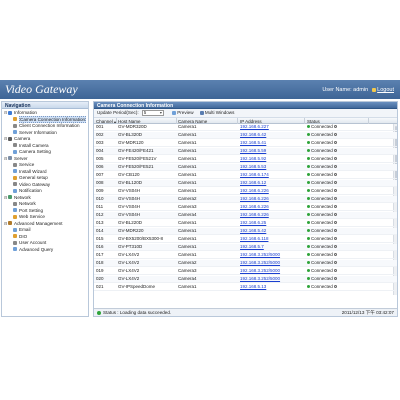 The width and height of the screenshot is (400, 400). Describe the element at coordinates (100, 182) in the screenshot. I see `channel-cell: 008` at that location.